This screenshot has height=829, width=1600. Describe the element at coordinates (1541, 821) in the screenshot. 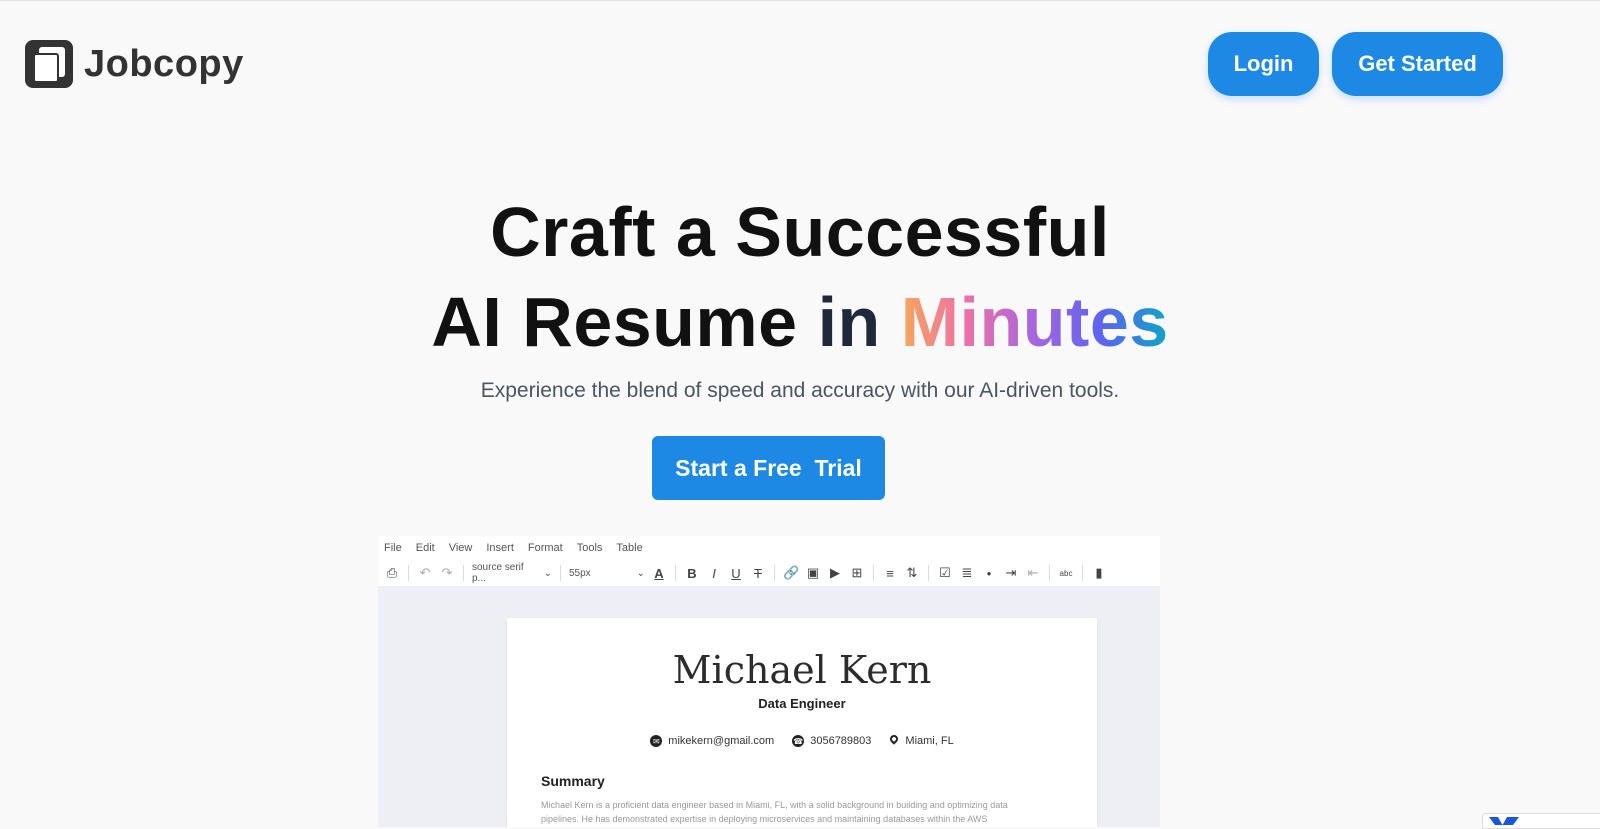

I see `corner-badge-widget` at that location.